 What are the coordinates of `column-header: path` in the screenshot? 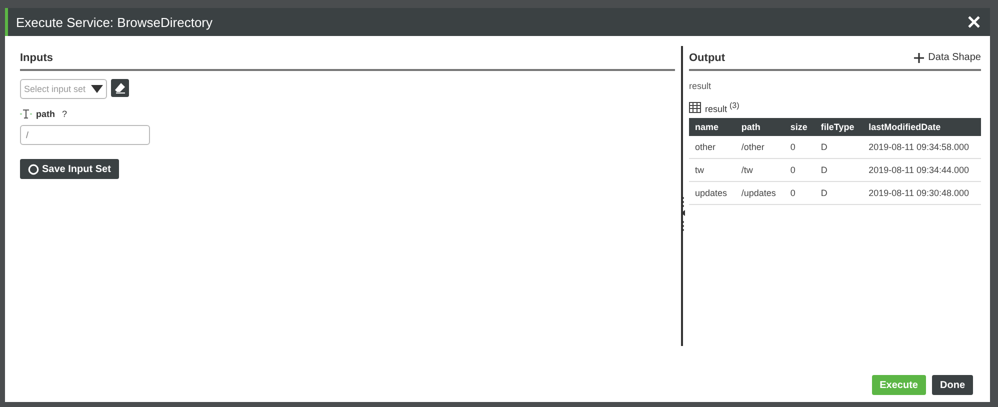 It's located at (759, 127).